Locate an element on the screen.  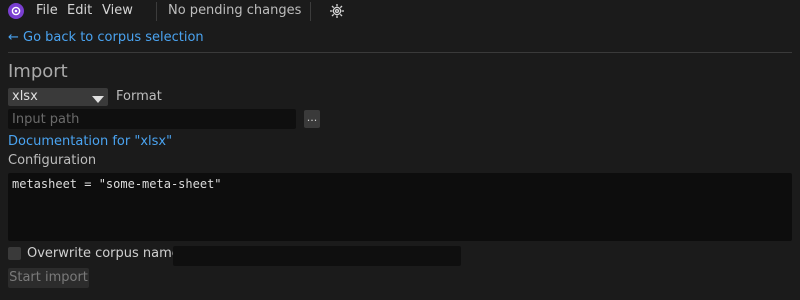
pending-changes-status: No pending changes is located at coordinates (235, 10).